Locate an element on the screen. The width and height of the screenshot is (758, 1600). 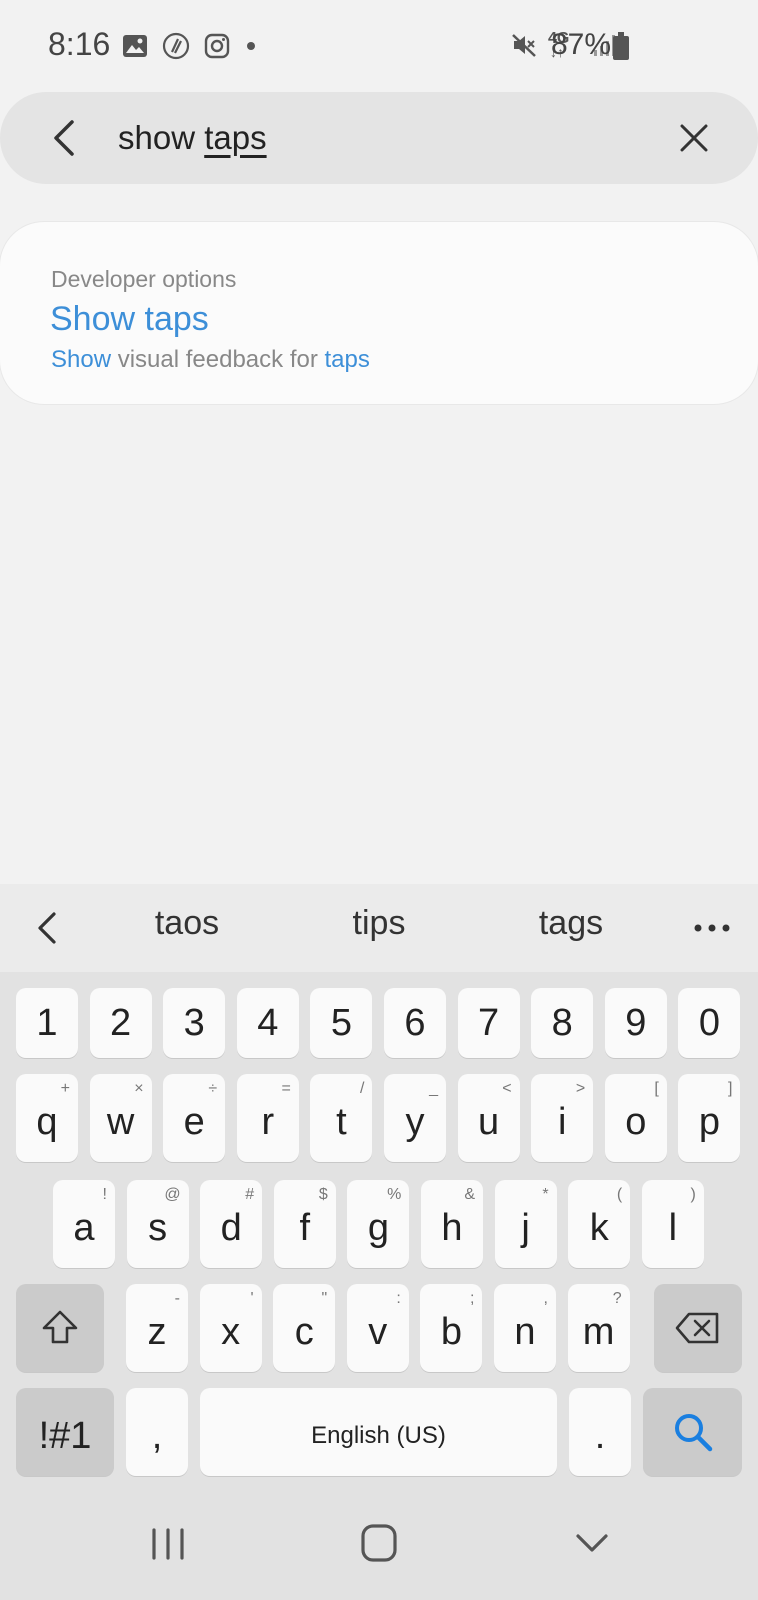
key-4: 4 is located at coordinates (267, 1023).